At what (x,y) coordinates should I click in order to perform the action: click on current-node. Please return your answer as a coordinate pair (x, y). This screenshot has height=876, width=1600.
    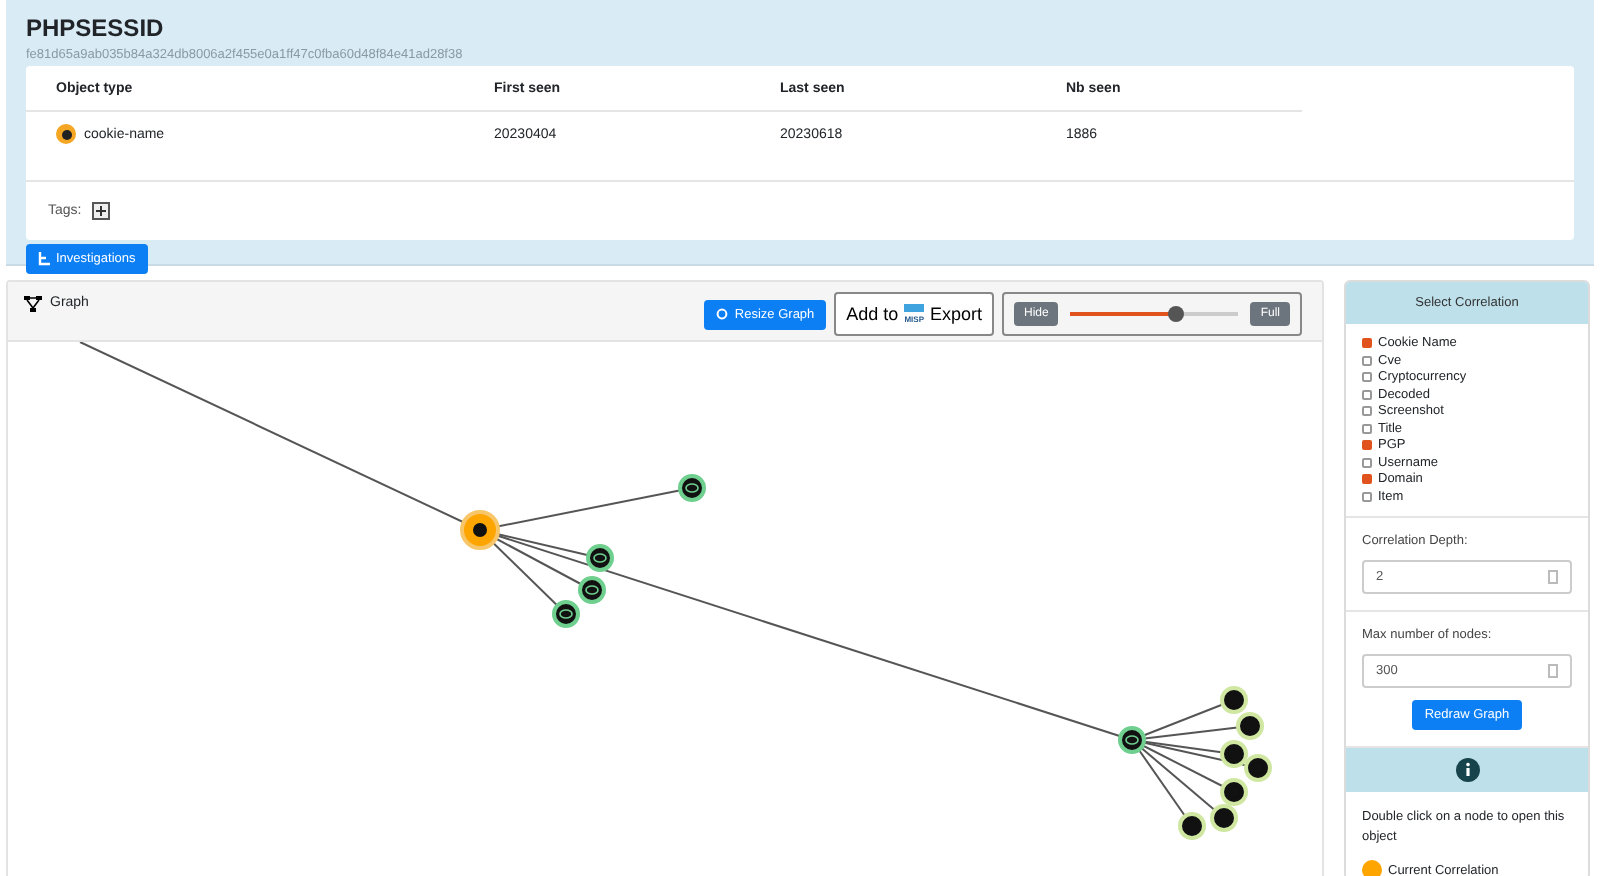
    Looking at the image, I should click on (480, 530).